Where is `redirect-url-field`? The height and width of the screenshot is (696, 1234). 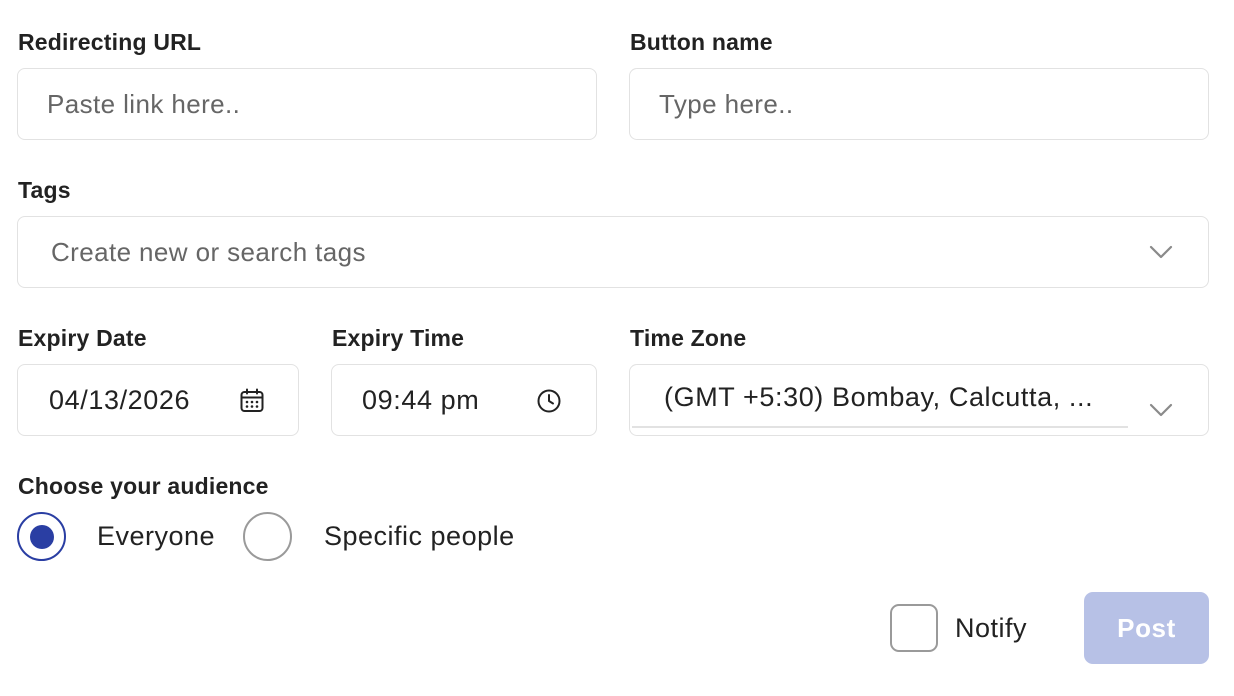
redirect-url-field is located at coordinates (307, 104).